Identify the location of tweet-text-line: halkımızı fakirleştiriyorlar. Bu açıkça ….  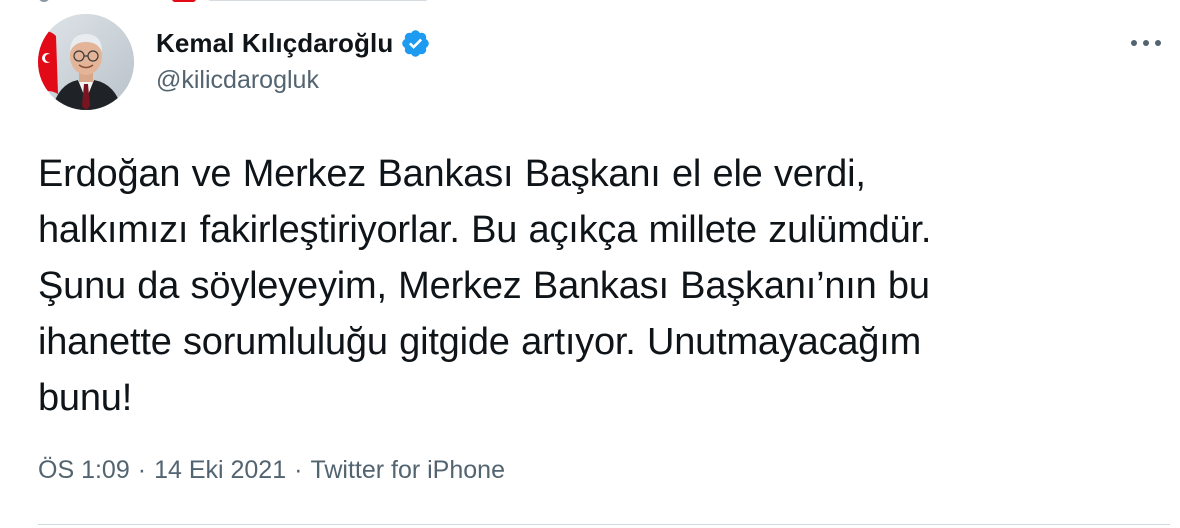
(485, 230).